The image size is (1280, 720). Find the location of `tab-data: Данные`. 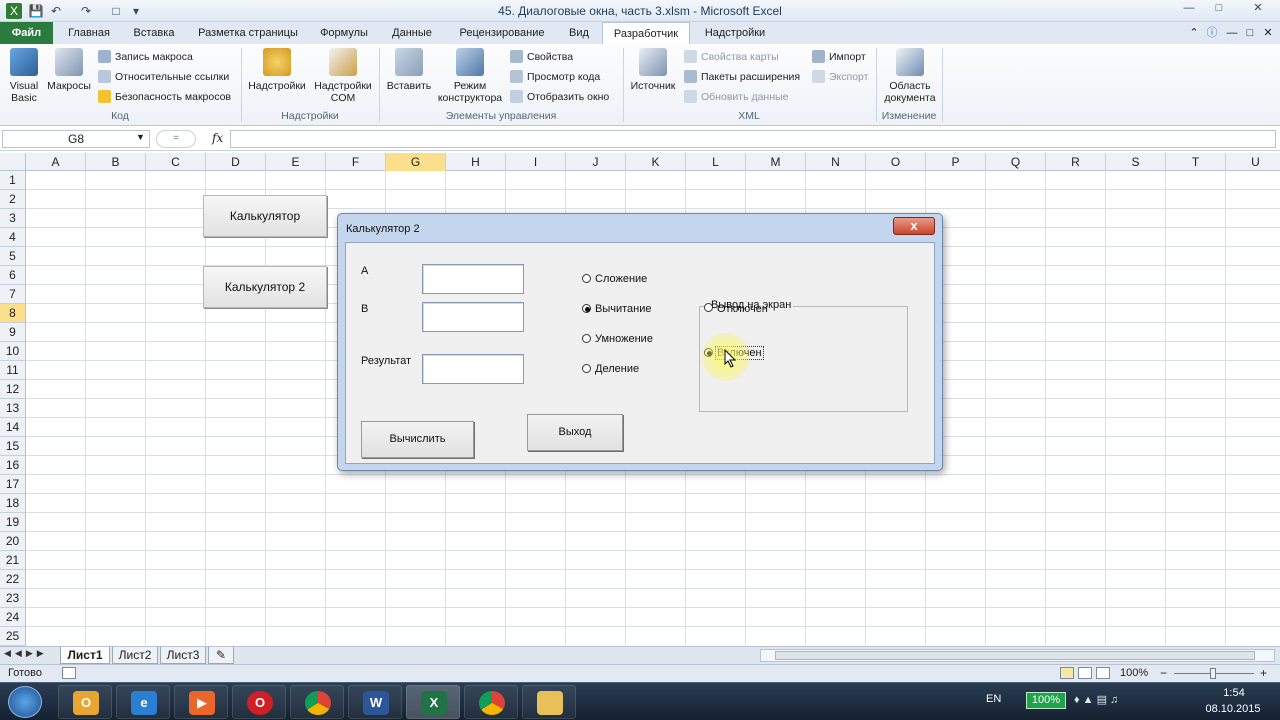

tab-data: Данные is located at coordinates (412, 33).